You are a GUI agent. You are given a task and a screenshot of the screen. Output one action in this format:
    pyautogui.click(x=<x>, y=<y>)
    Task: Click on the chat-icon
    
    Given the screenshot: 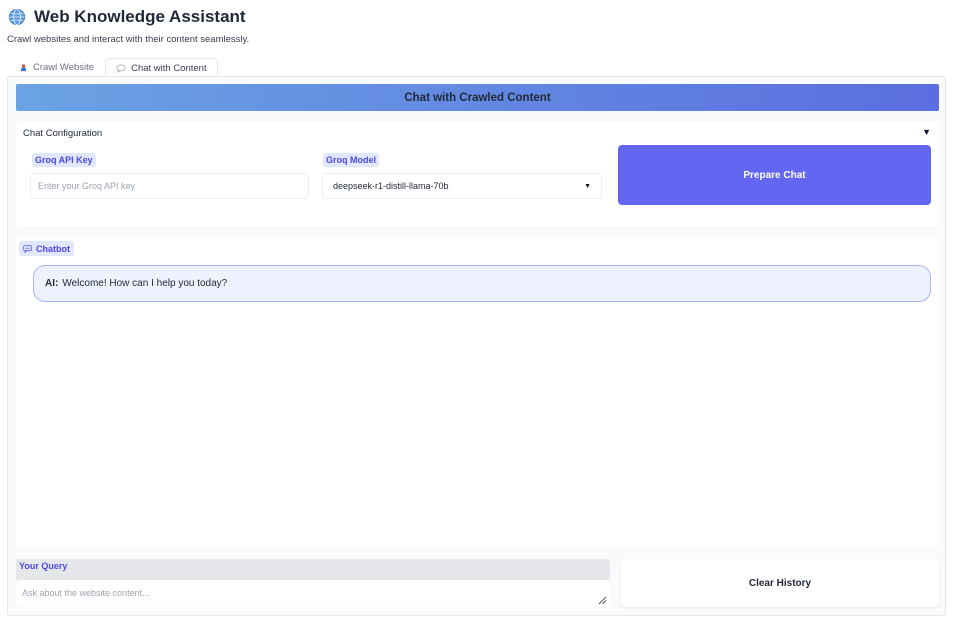 What is the action you would take?
    pyautogui.click(x=27, y=248)
    